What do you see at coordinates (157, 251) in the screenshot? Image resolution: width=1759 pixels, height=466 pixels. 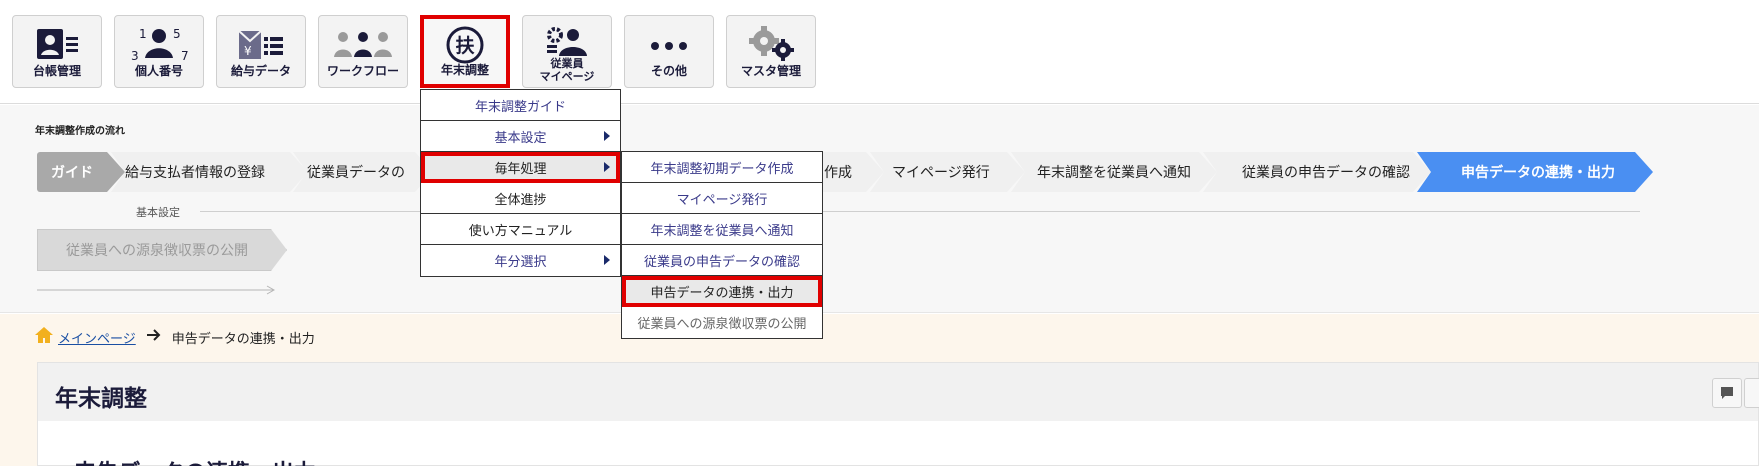 I see `flow-step-label: 従業員への源泉徴収票の公開` at bounding box center [157, 251].